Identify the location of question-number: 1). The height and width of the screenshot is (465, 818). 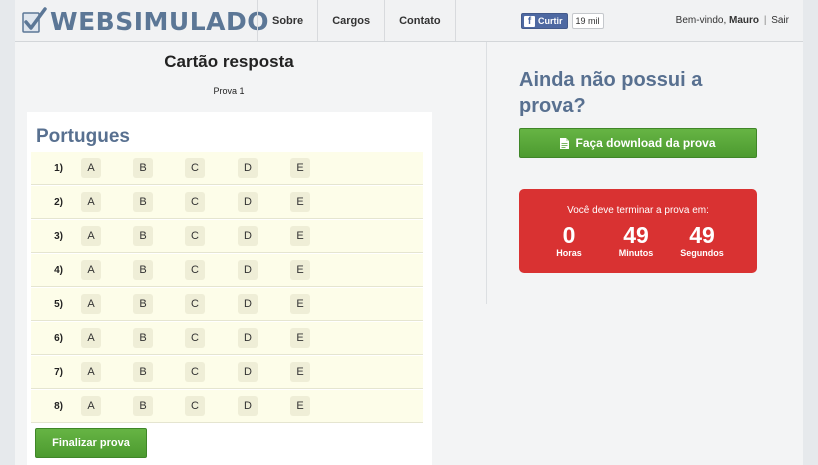
(58, 168).